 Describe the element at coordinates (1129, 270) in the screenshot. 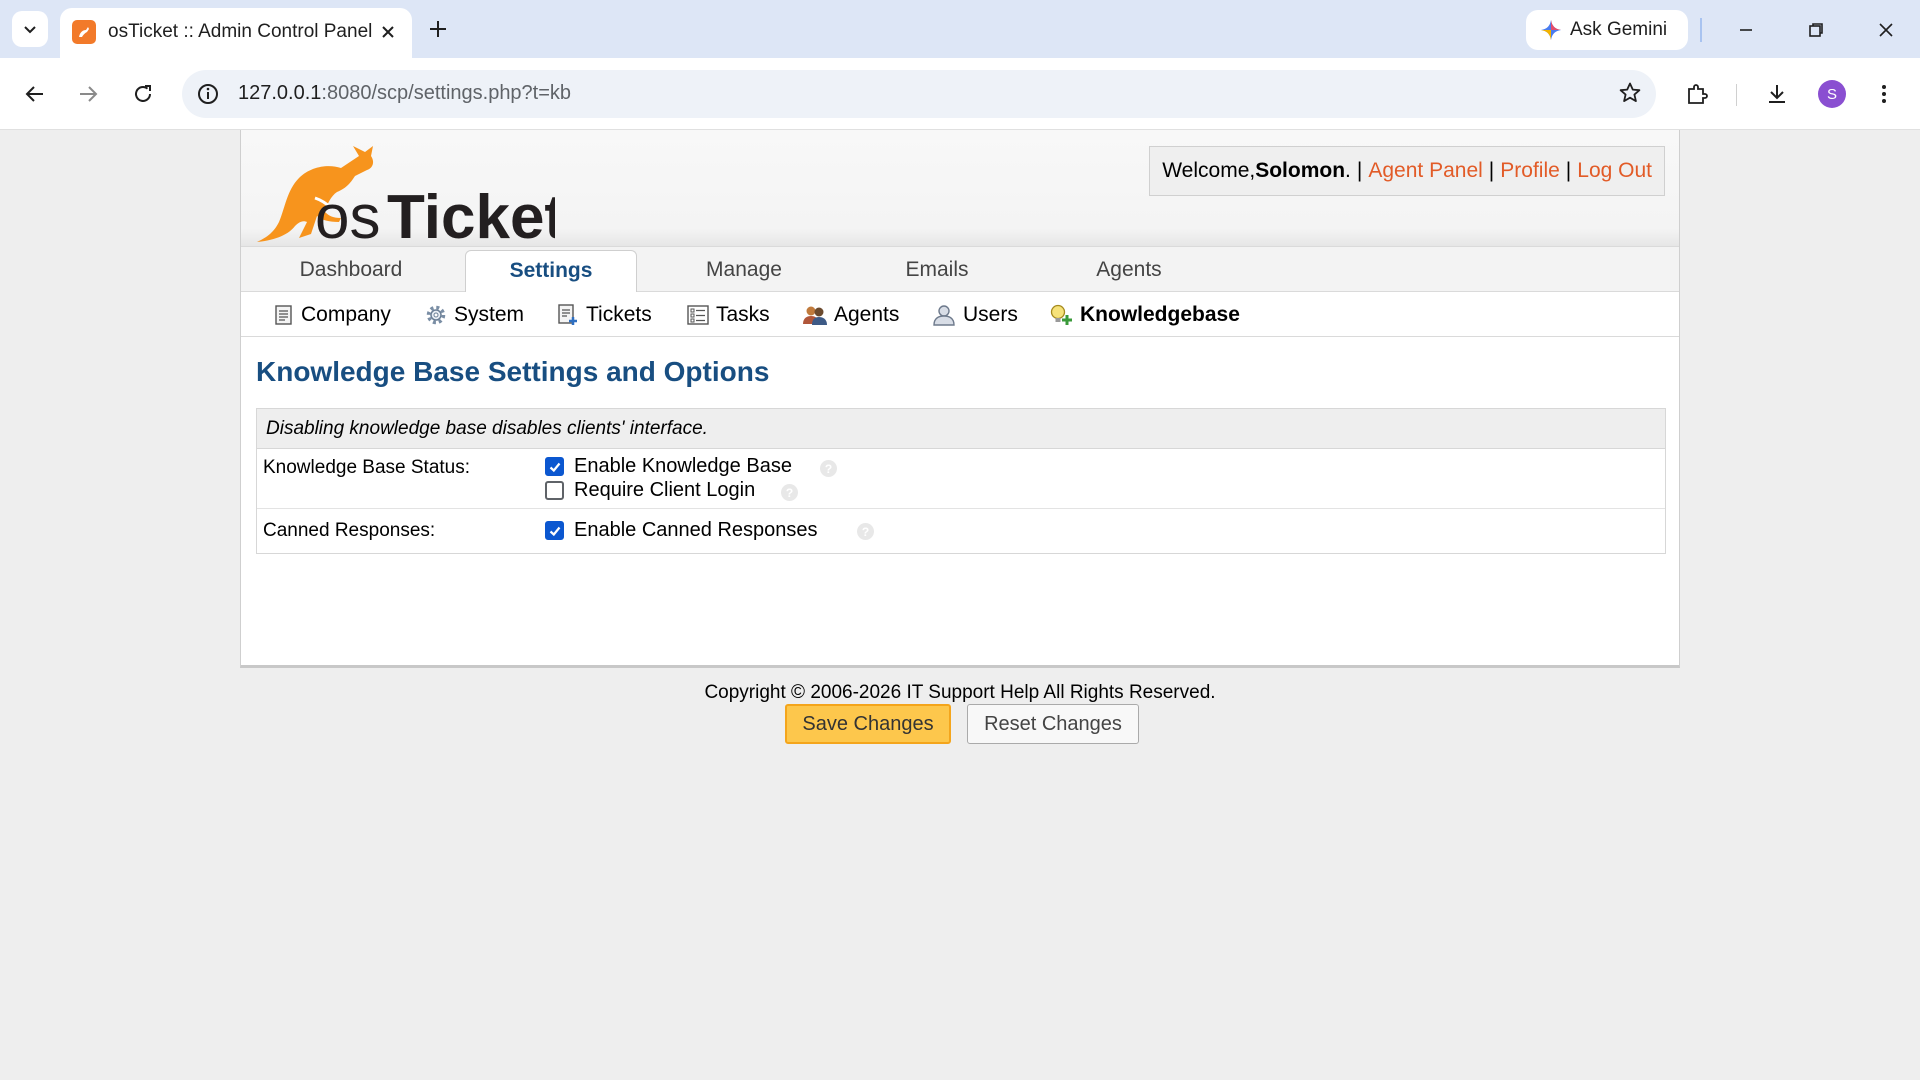

I see `tab-agents: Agents` at that location.